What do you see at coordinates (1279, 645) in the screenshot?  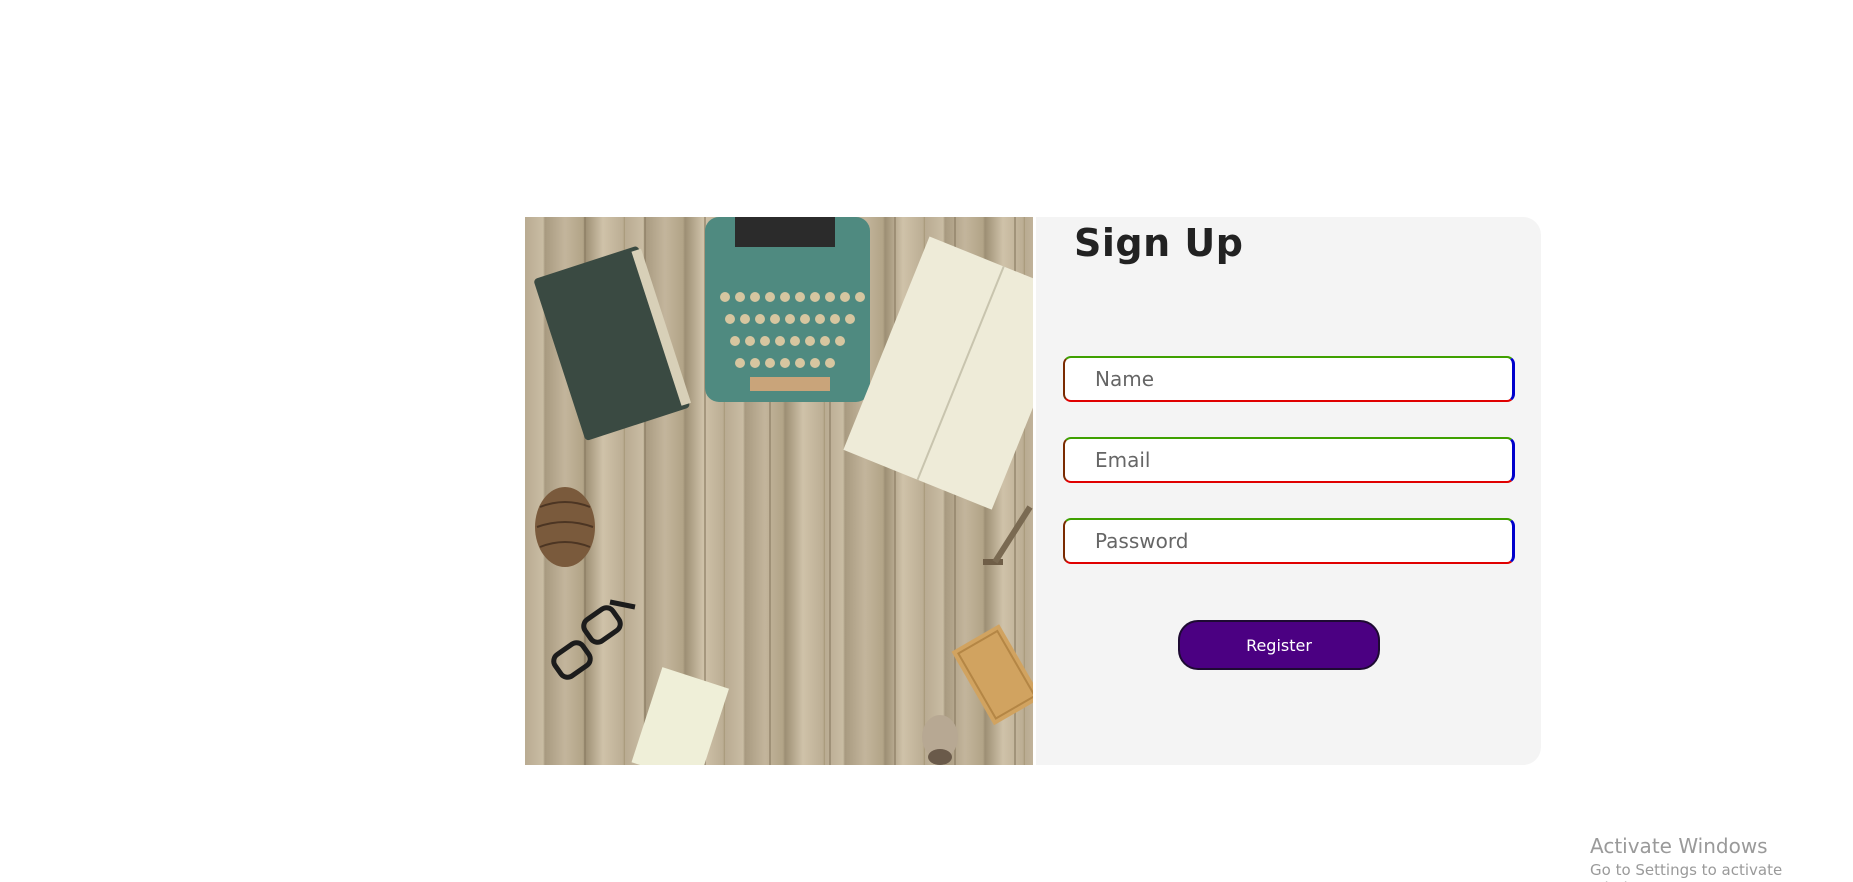 I see `register-button: Register` at bounding box center [1279, 645].